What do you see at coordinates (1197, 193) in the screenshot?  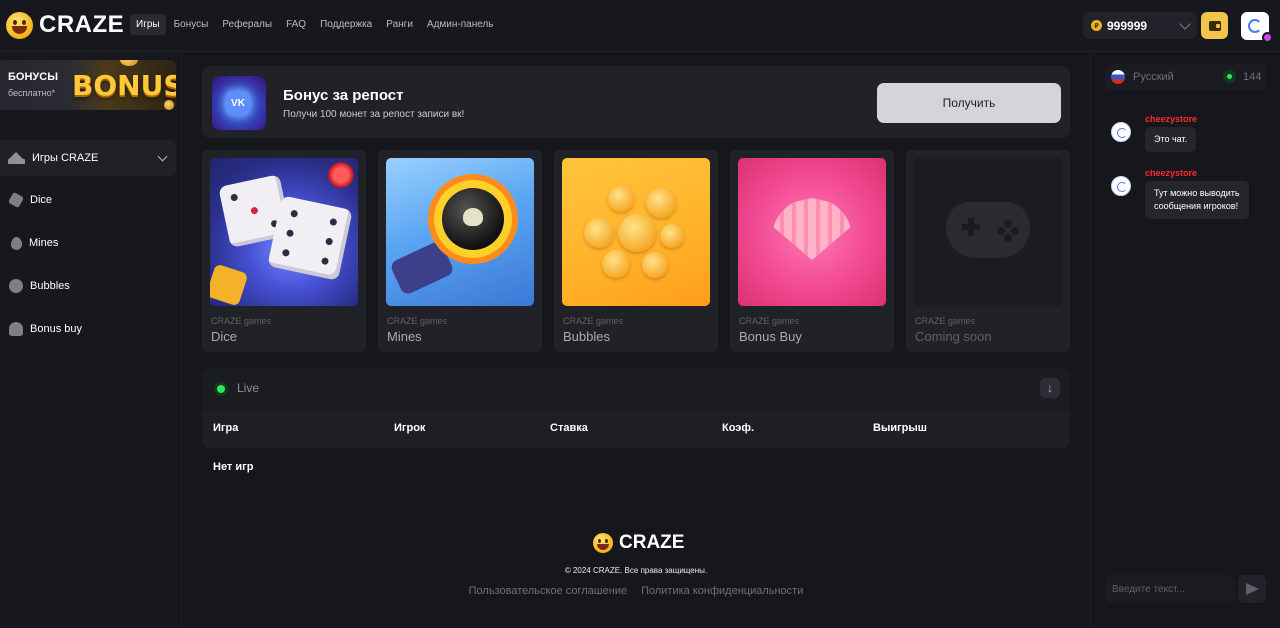 I see `message-line: Тут можно выводить` at bounding box center [1197, 193].